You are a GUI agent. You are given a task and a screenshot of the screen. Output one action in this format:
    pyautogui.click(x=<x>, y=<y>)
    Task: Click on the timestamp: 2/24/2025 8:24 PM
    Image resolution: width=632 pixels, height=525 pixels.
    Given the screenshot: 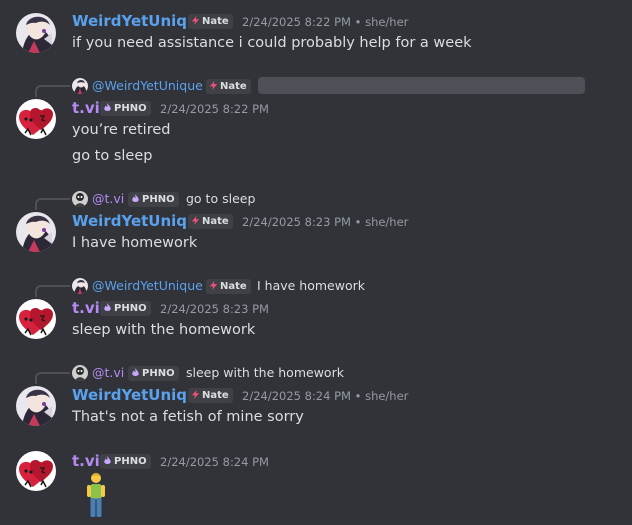 What is the action you would take?
    pyautogui.click(x=214, y=462)
    